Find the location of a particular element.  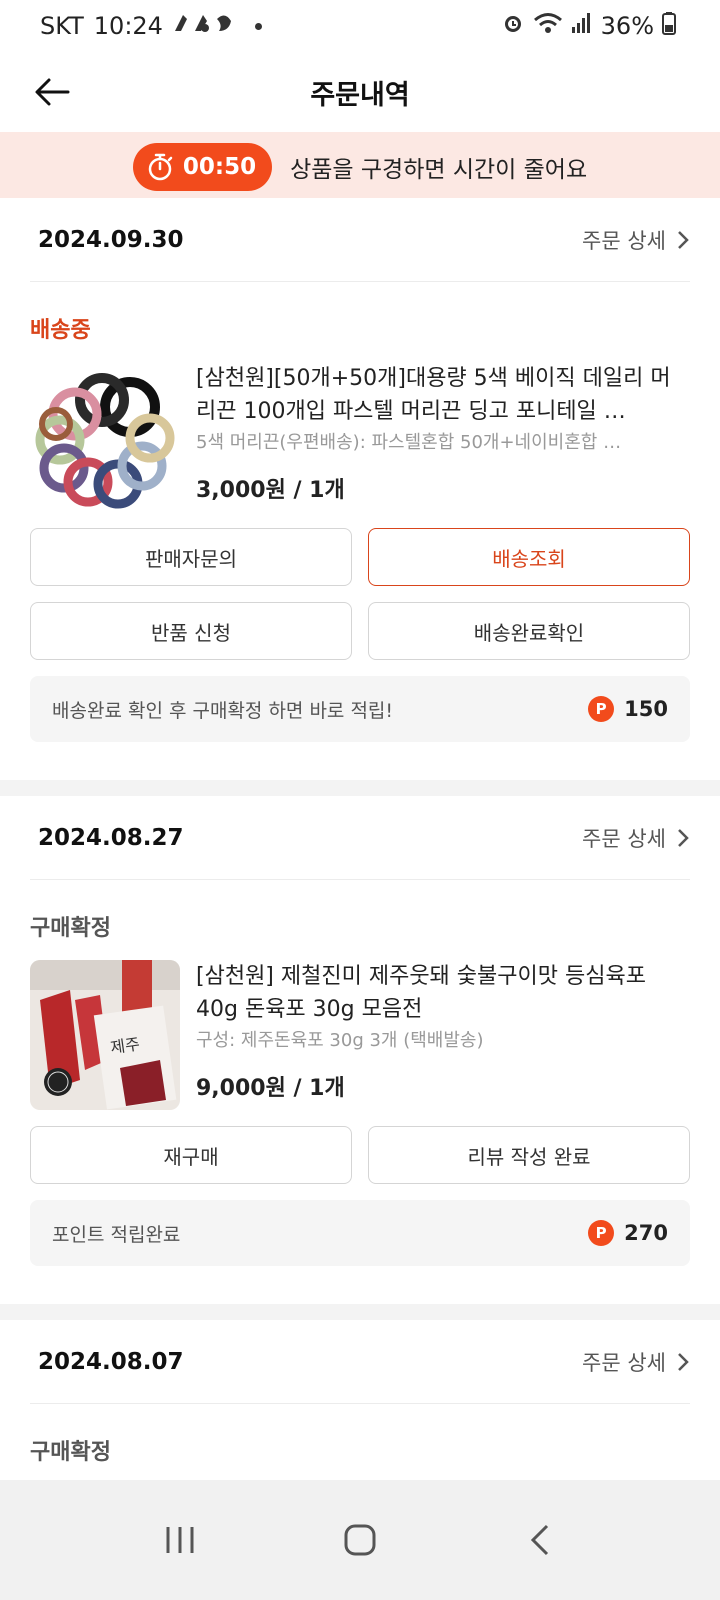

seller-inquiry-button: 판매자문의 is located at coordinates (191, 557).